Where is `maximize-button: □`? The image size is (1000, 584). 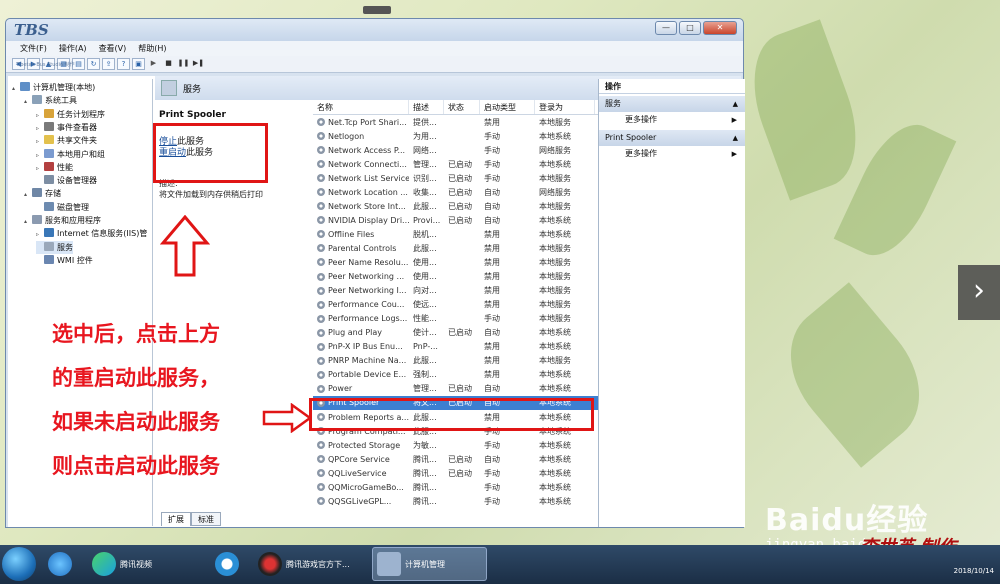
maximize-button: □ is located at coordinates (690, 28).